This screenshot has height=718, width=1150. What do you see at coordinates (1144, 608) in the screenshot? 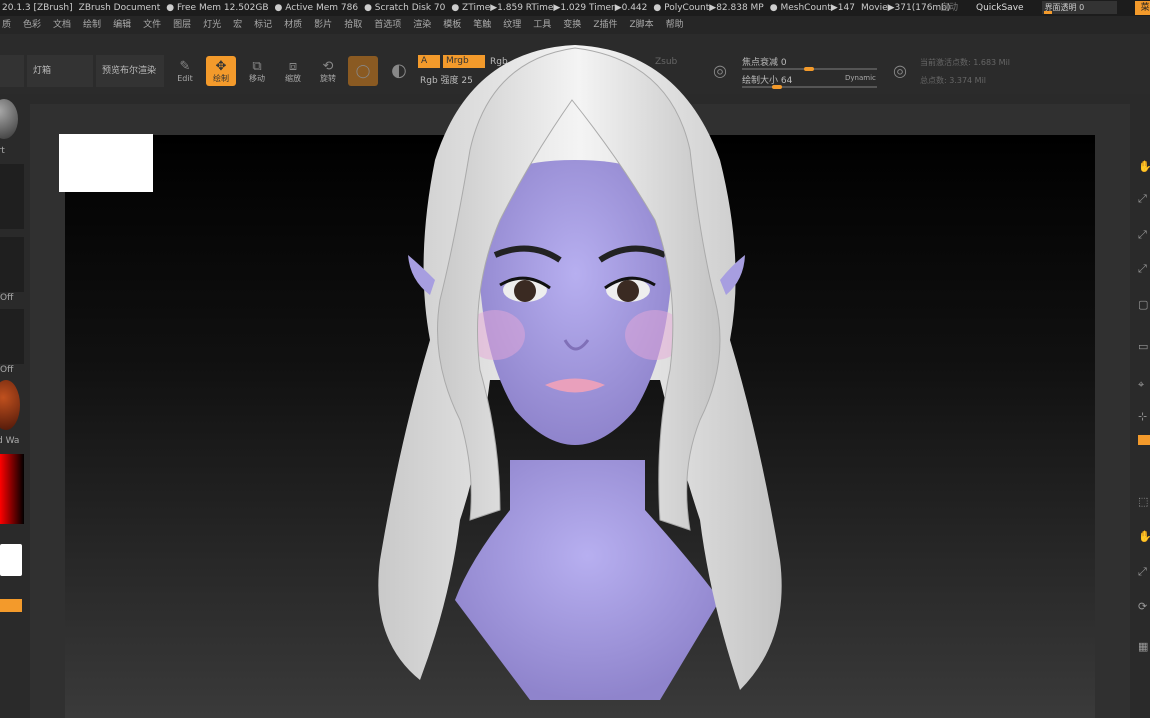
I see `rotate-view-icon: ⟳` at bounding box center [1144, 608].